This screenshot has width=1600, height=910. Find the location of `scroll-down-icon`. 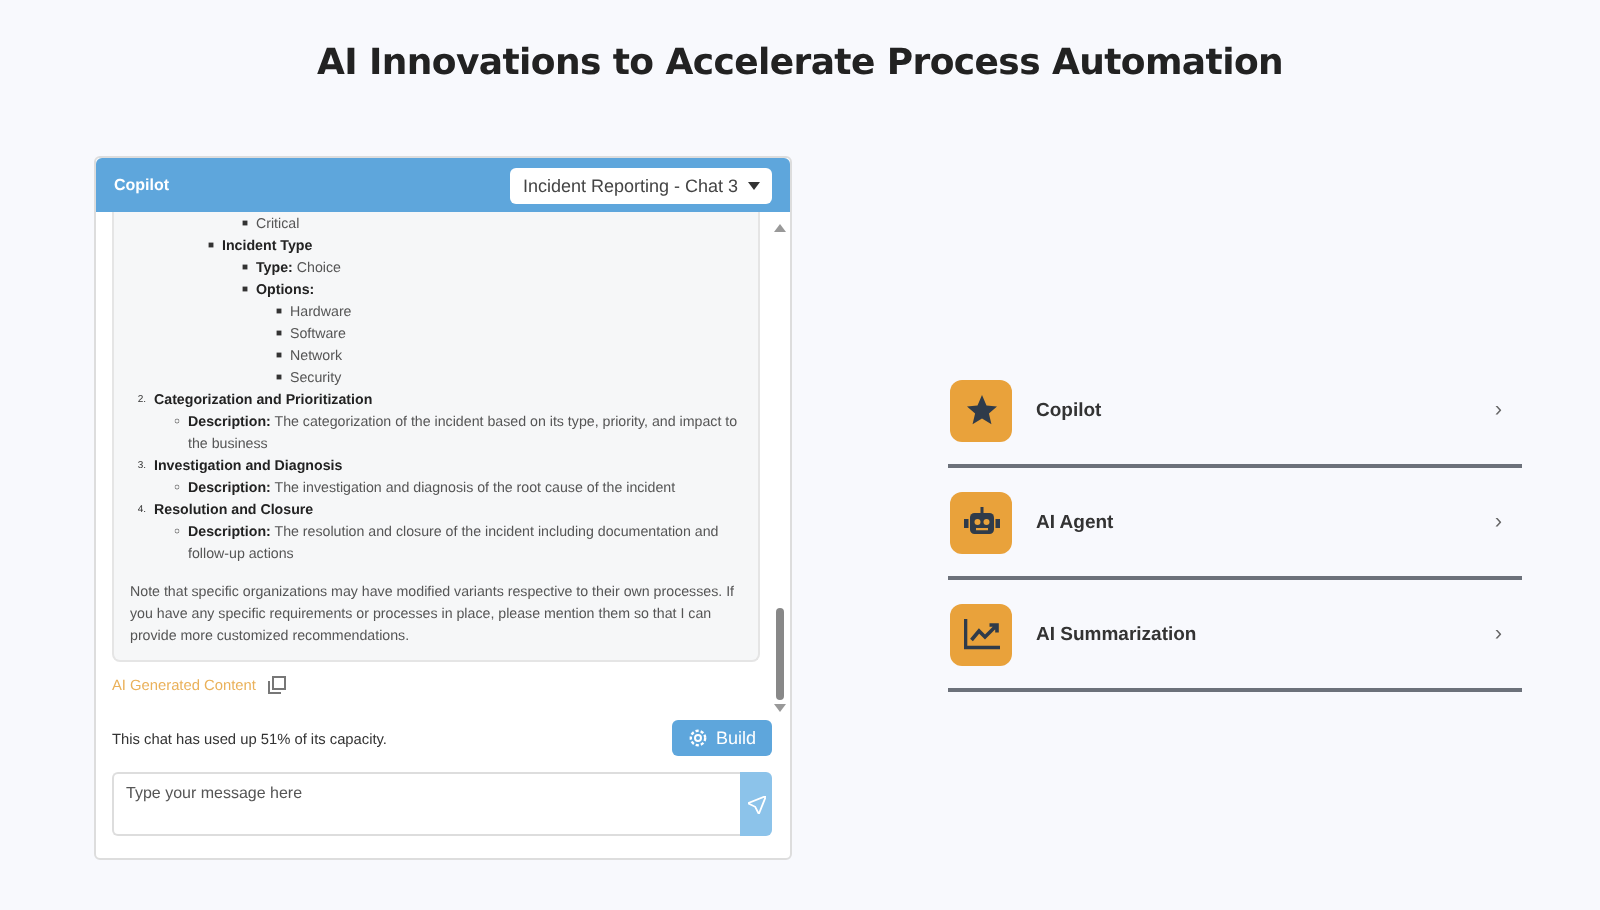

scroll-down-icon is located at coordinates (780, 708).